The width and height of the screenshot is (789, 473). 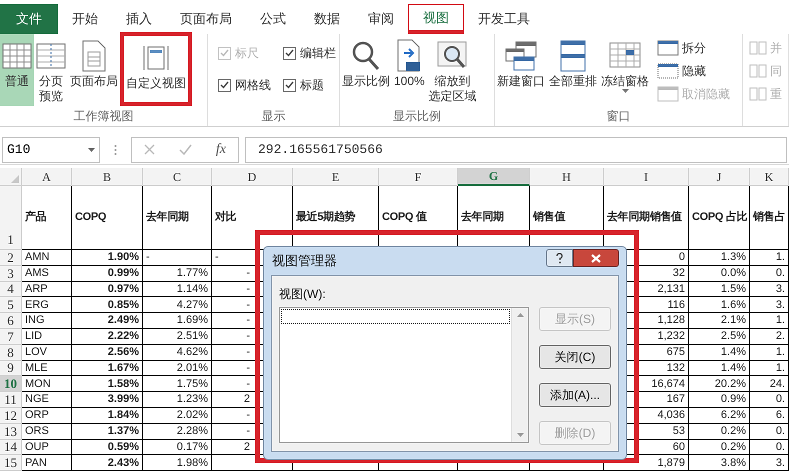 What do you see at coordinates (516, 149) in the screenshot?
I see `formula-field: 292.165561750566` at bounding box center [516, 149].